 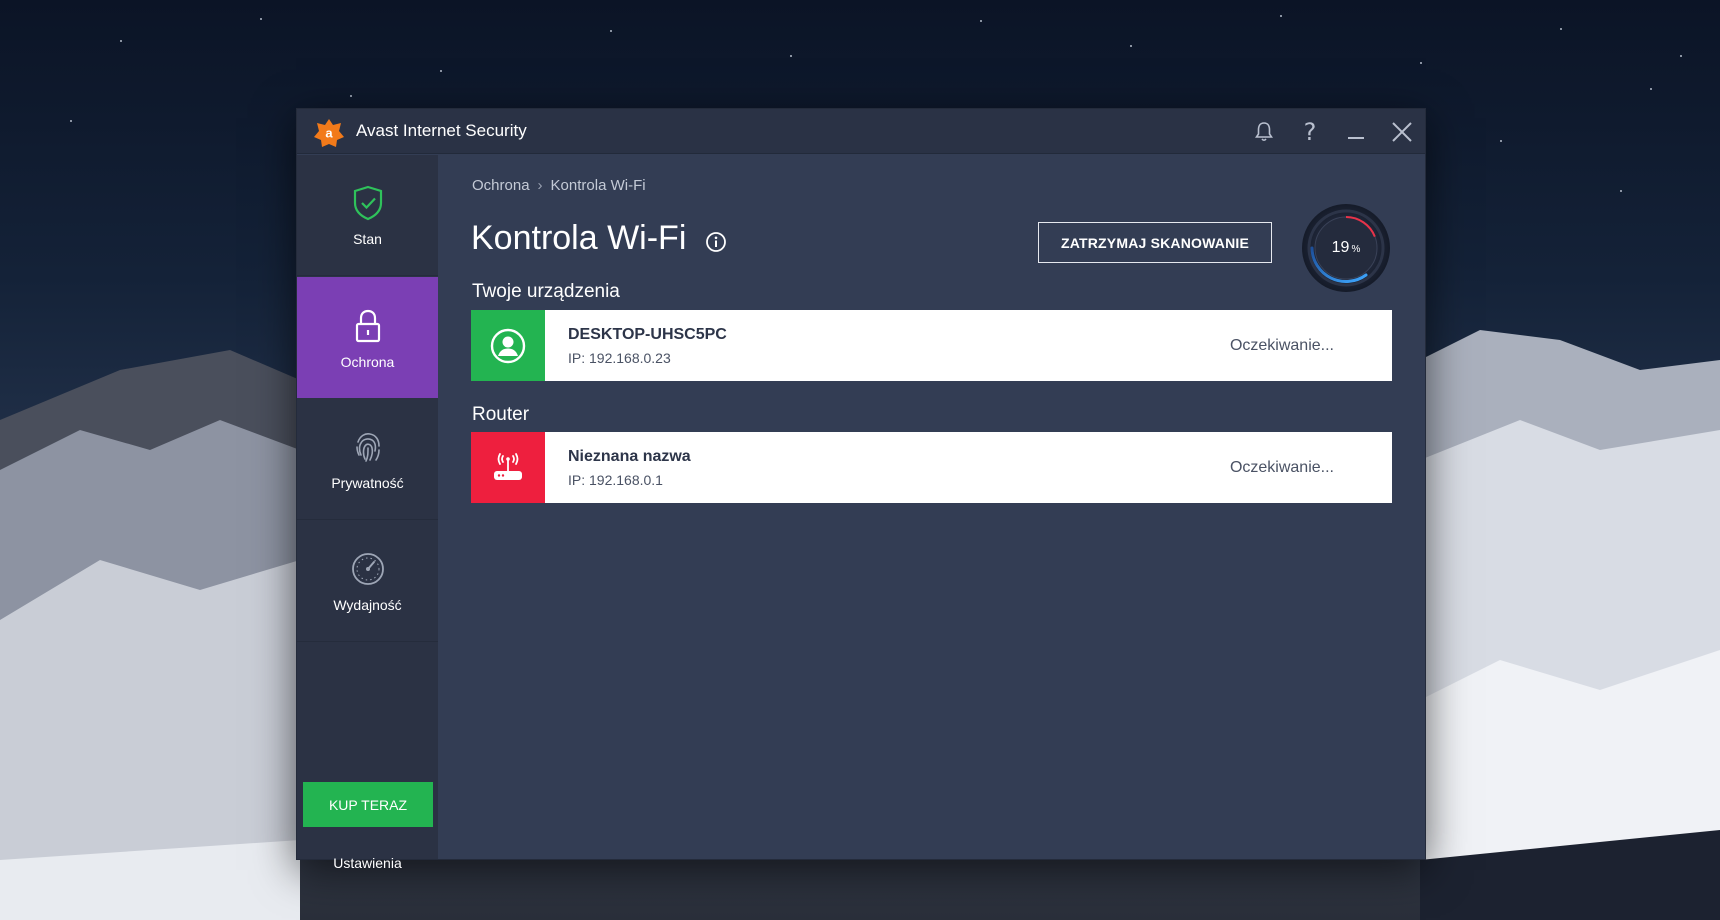 I want to click on page-title: Kontrola Wi-Fi, so click(x=579, y=238).